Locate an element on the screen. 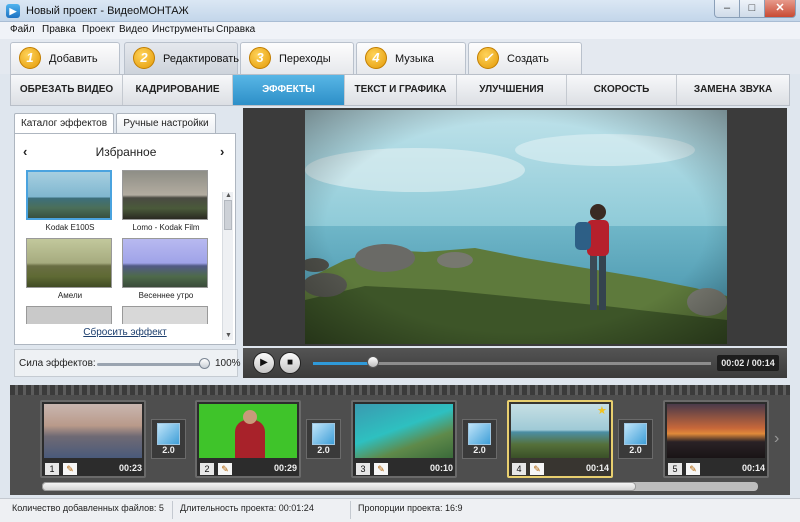 This screenshot has width=800, height=522. strength-slider is located at coordinates (151, 364).